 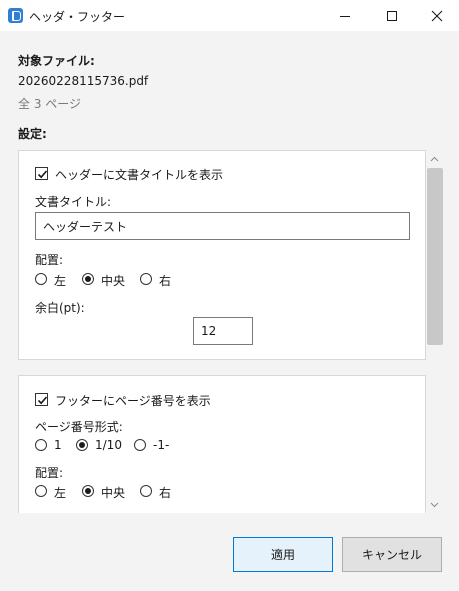 I want to click on format-1-label: 1, so click(x=58, y=445).